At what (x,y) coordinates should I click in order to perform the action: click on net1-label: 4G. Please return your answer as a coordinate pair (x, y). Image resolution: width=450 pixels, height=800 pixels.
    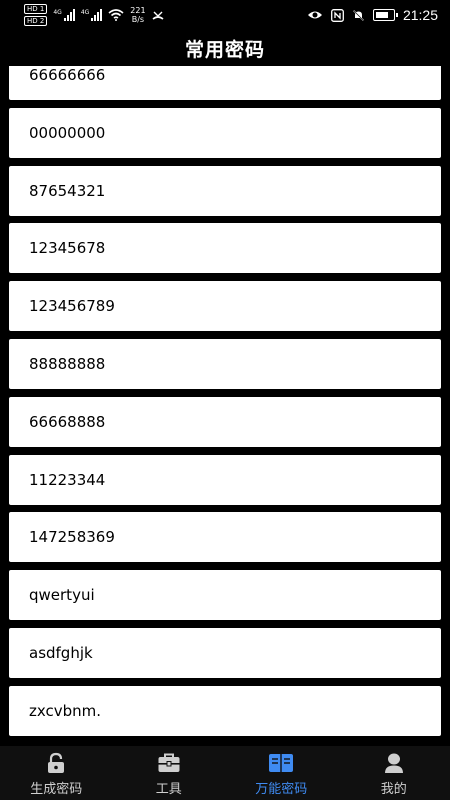
    Looking at the image, I should click on (57, 12).